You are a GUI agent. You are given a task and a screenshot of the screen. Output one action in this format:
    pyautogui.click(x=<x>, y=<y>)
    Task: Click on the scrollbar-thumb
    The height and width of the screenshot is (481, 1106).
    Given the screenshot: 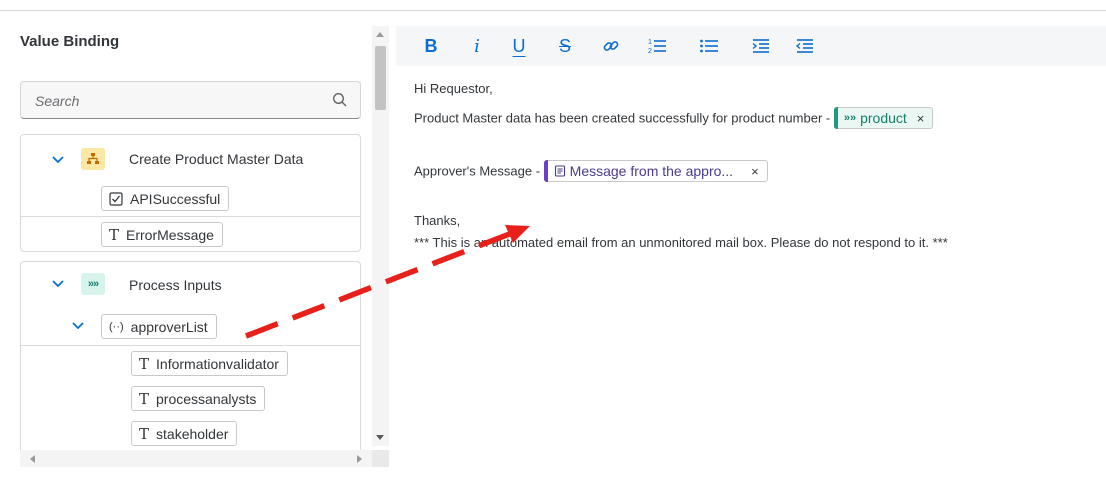 What is the action you would take?
    pyautogui.click(x=380, y=78)
    